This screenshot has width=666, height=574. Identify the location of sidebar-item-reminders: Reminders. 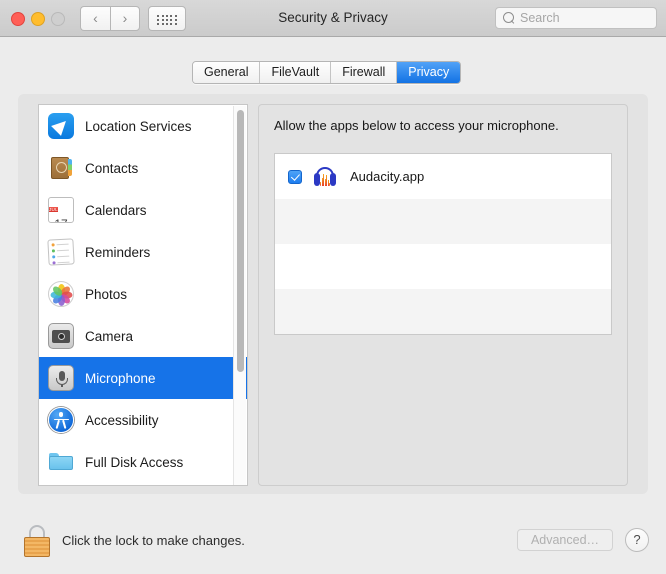
(143, 252).